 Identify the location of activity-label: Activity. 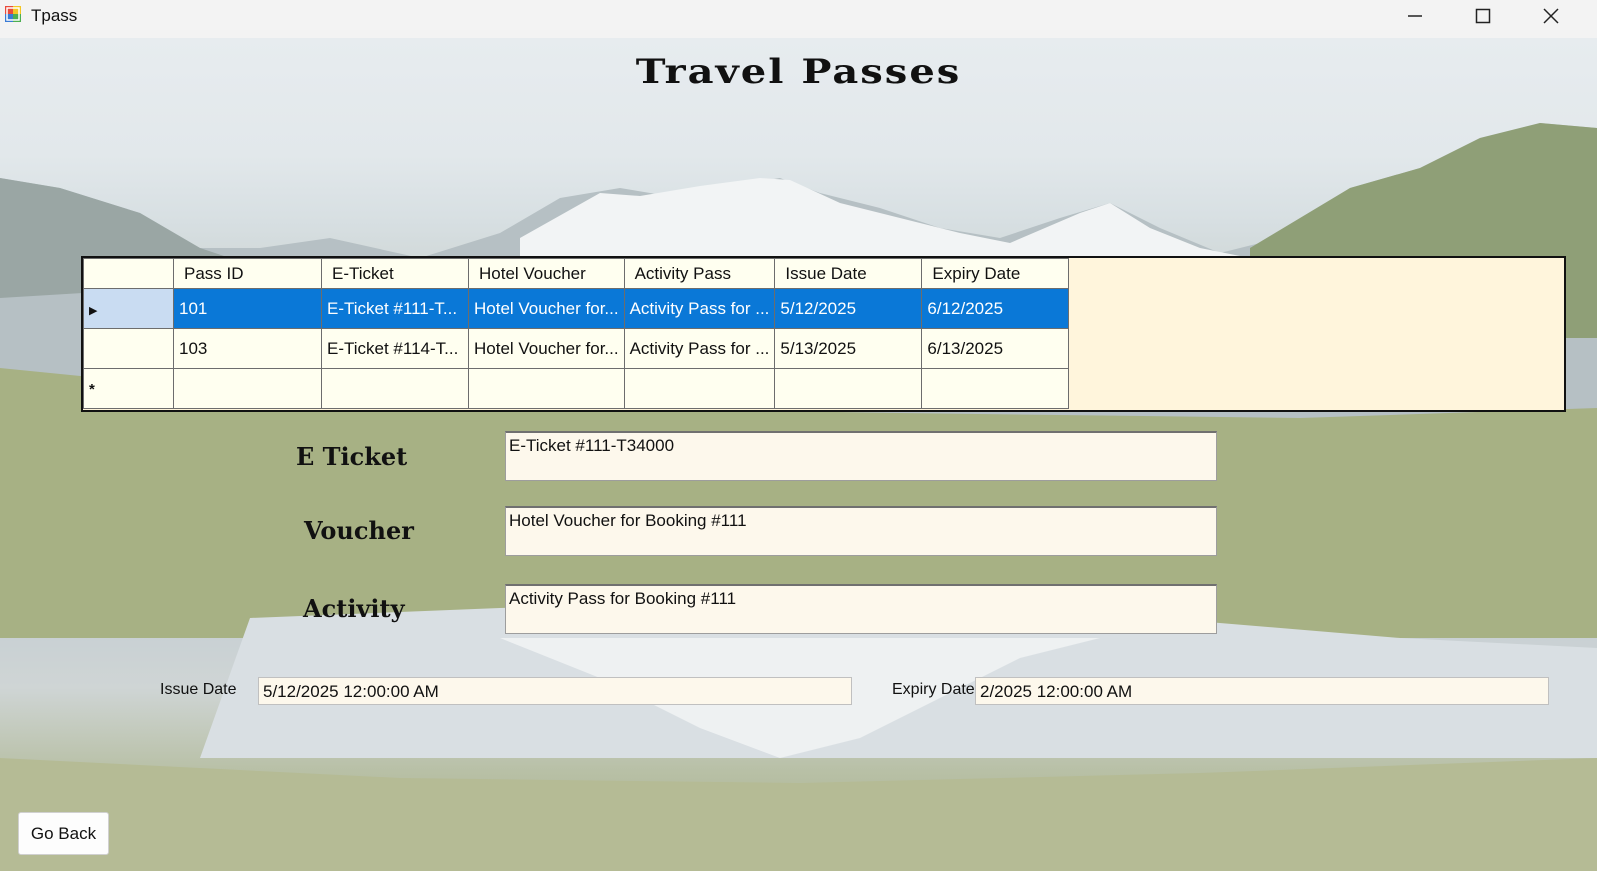
(354, 608).